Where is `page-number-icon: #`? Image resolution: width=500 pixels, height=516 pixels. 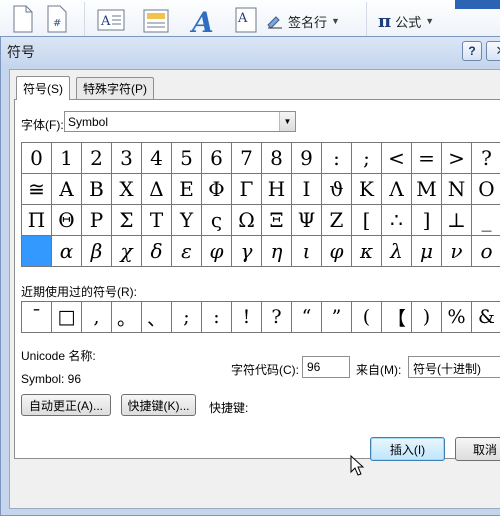 page-number-icon: # is located at coordinates (56, 19).